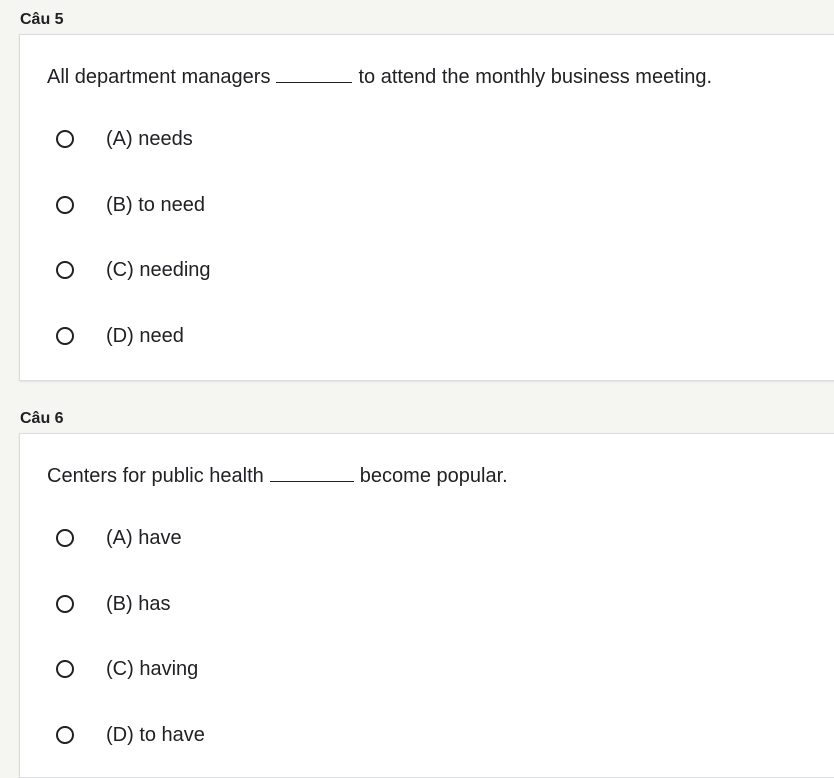  What do you see at coordinates (433, 476) in the screenshot?
I see `question-text-after: become popular.` at bounding box center [433, 476].